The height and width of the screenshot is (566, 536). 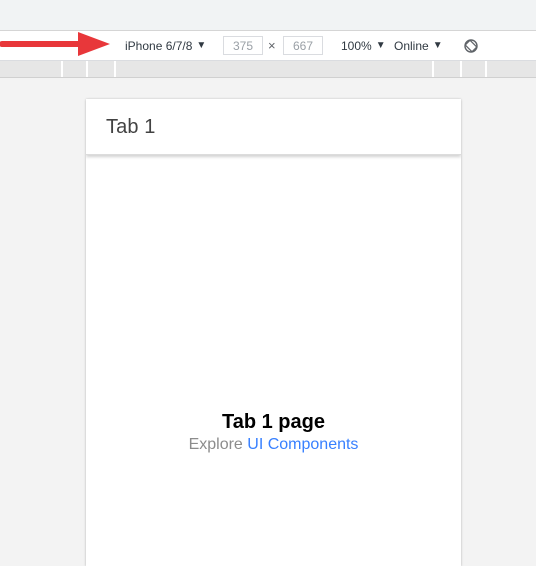 I want to click on ui-components-link: UI Components, so click(x=302, y=444).